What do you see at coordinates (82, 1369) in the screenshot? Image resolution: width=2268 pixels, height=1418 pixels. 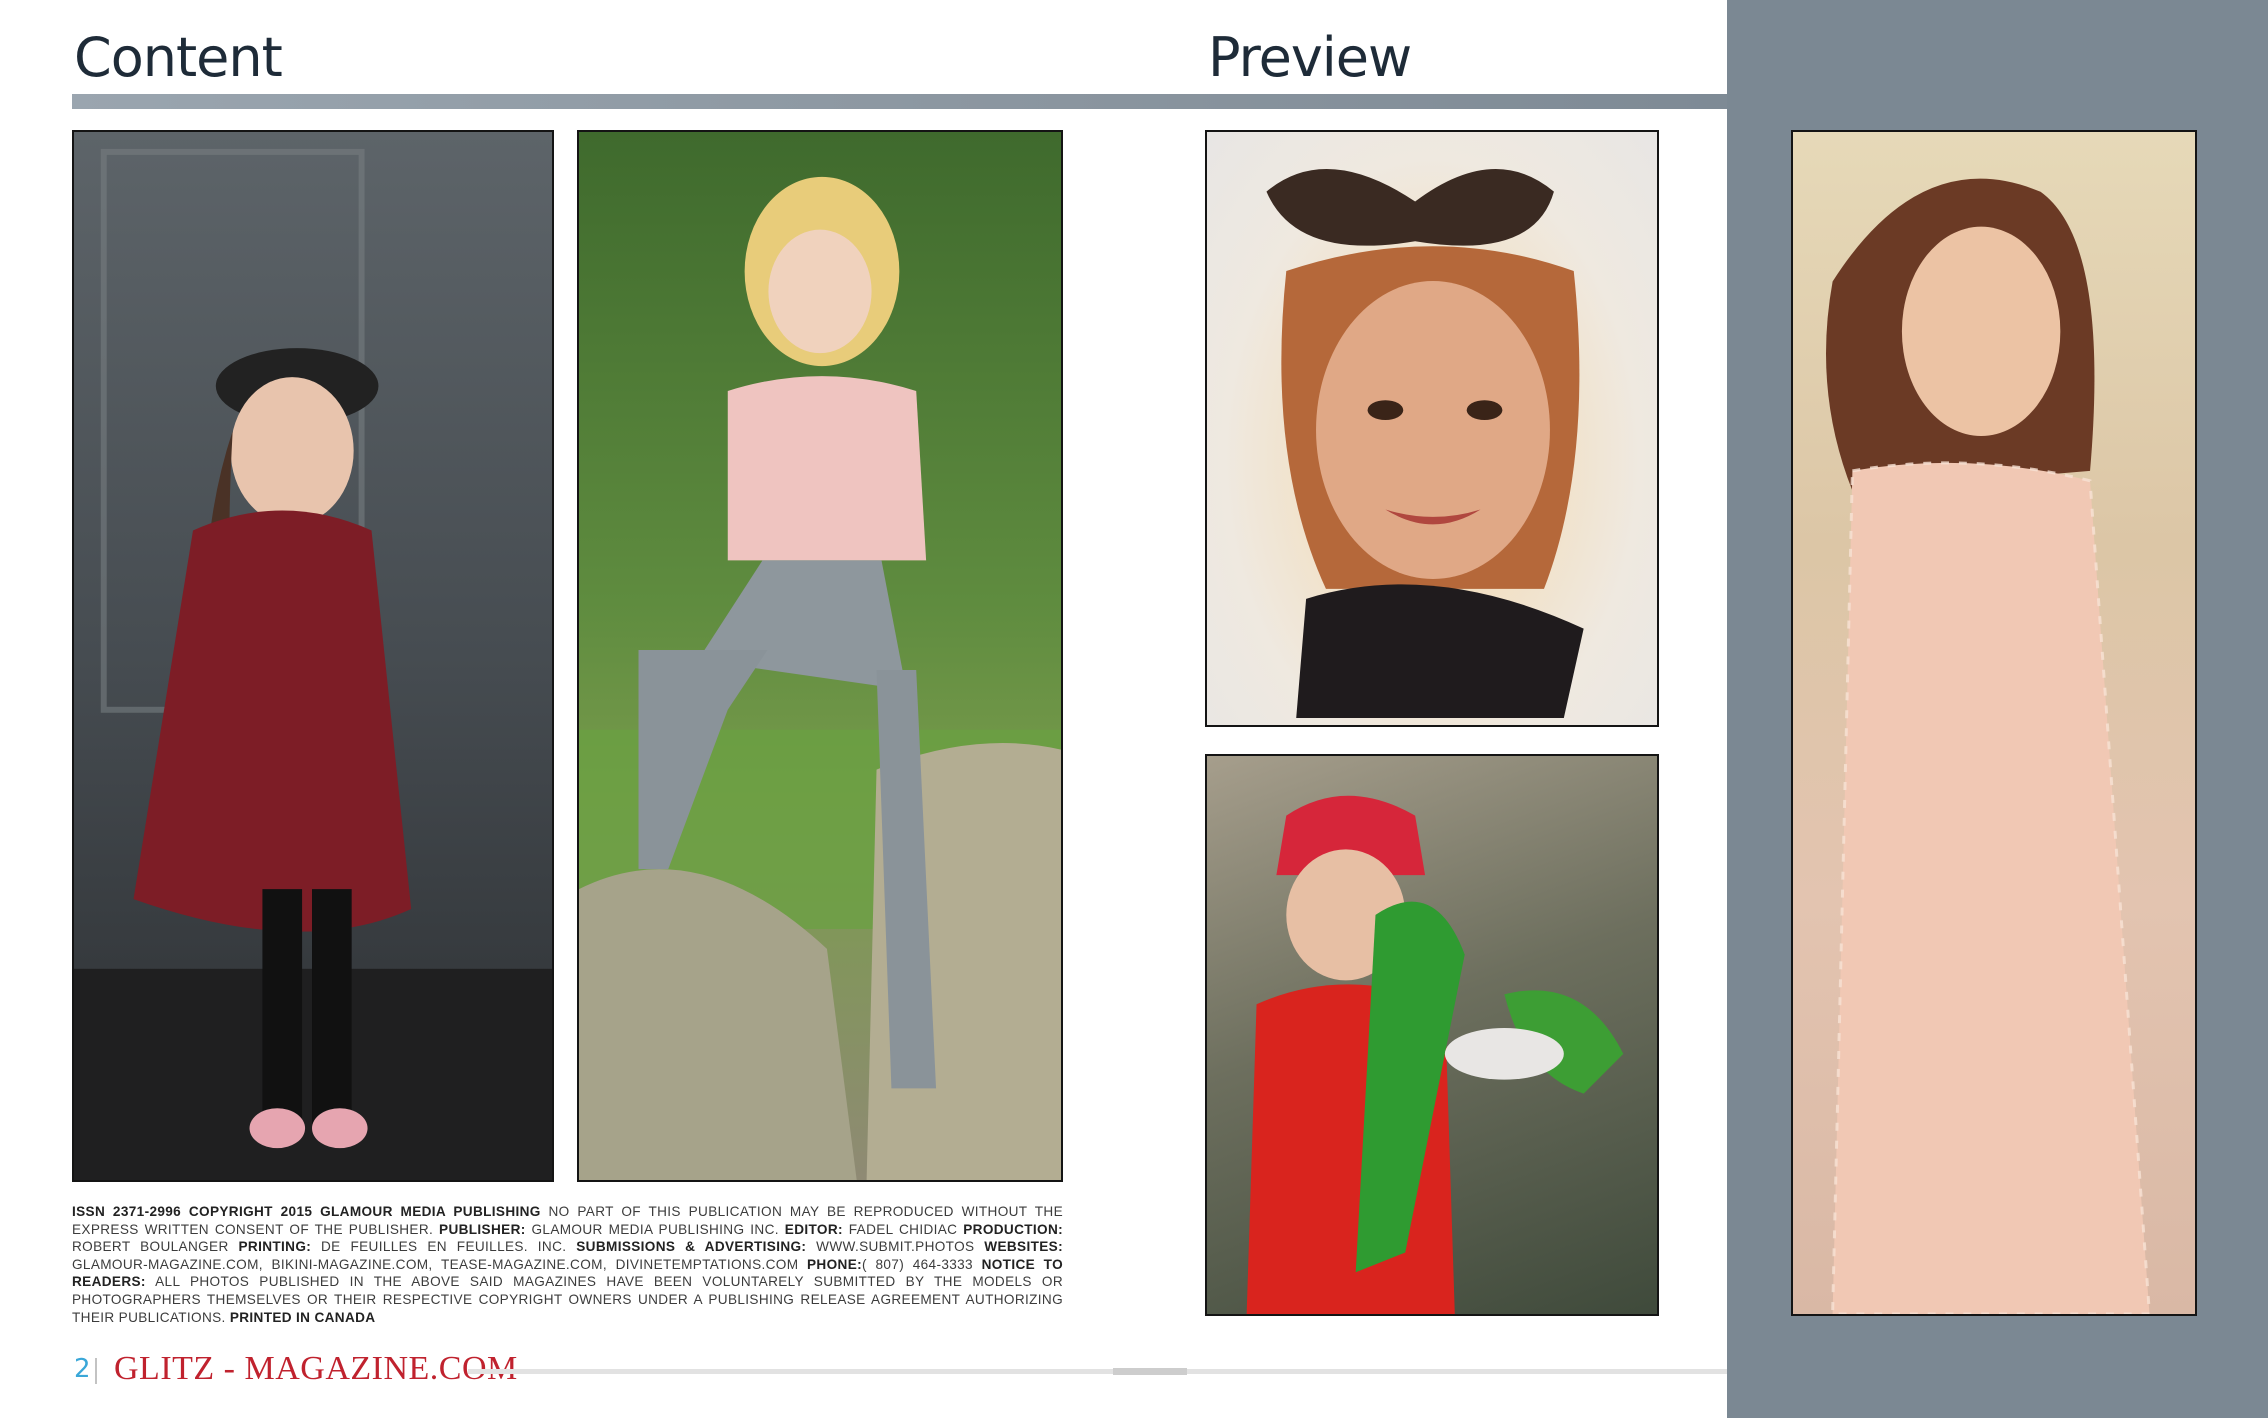 I see `page-number: 2` at bounding box center [82, 1369].